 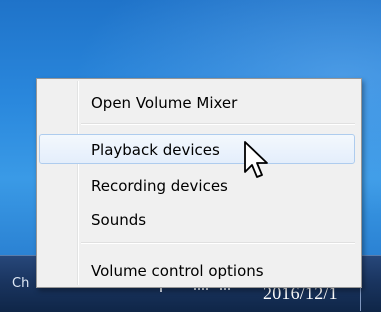 What do you see at coordinates (164, 103) in the screenshot?
I see `menu-item-label: Open Volume Mixer` at bounding box center [164, 103].